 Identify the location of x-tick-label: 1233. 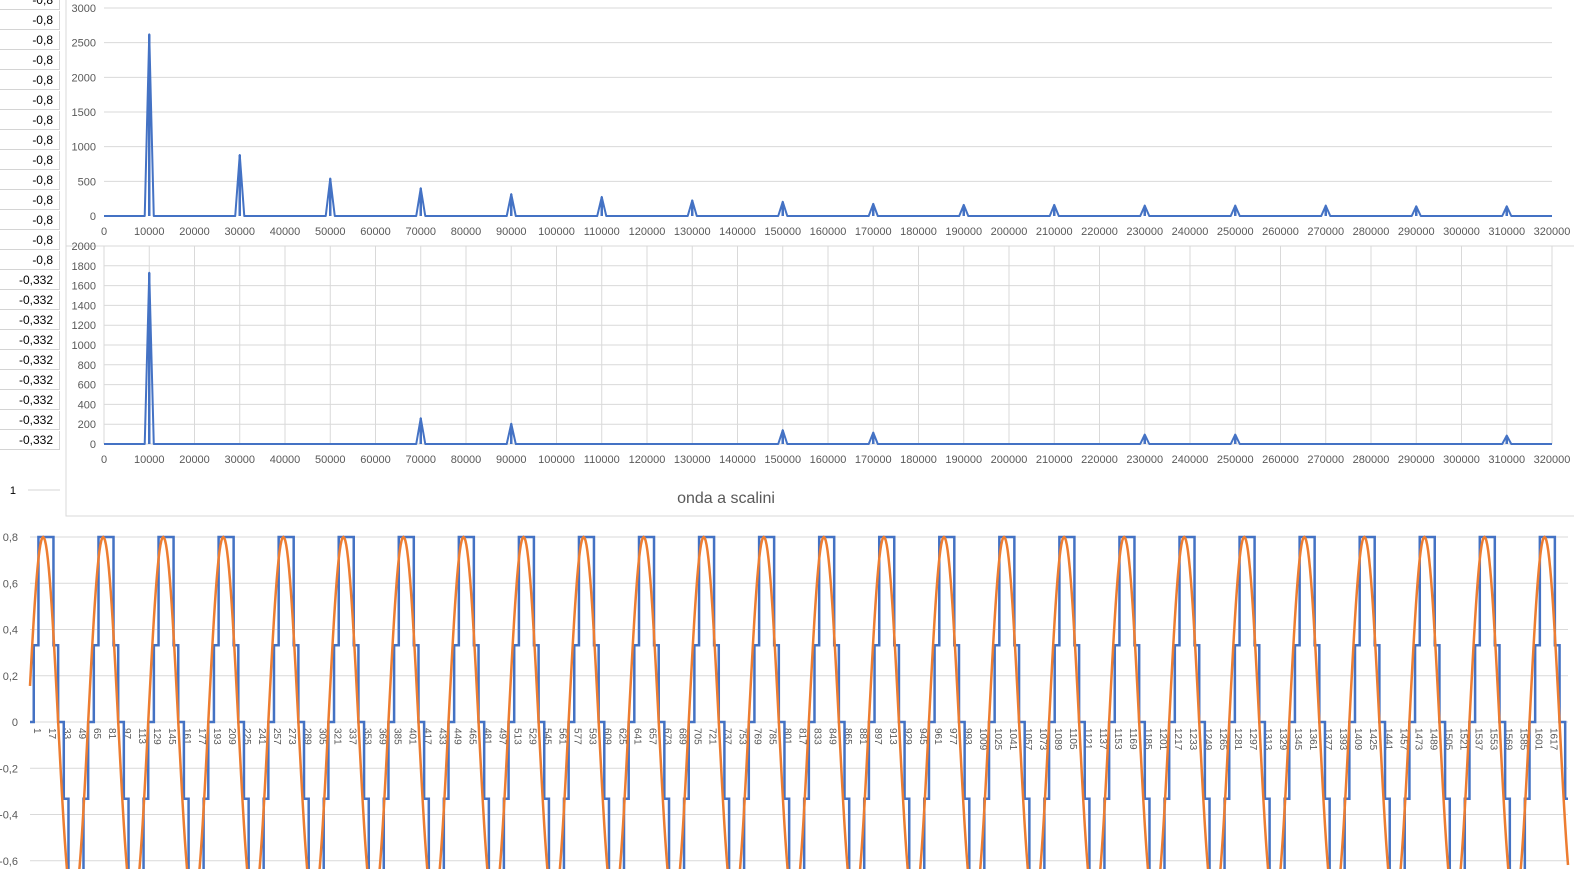
(1192, 739).